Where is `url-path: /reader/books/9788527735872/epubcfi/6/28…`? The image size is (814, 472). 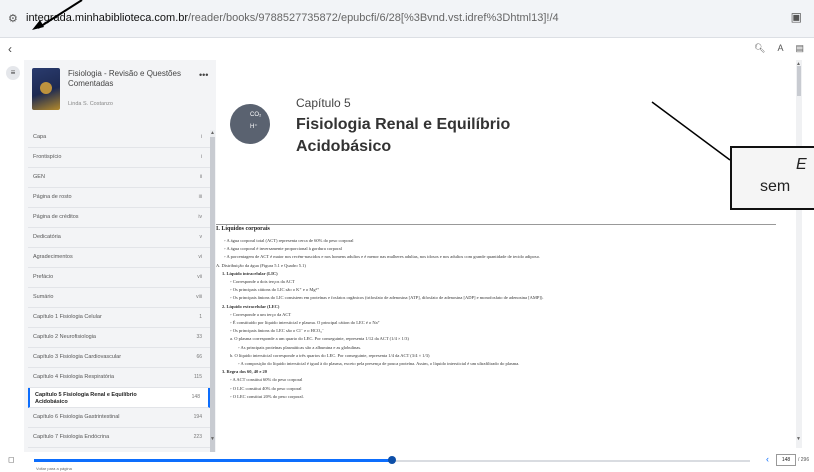 url-path: /reader/books/9788527735872/epubcfi/6/28… is located at coordinates (373, 18).